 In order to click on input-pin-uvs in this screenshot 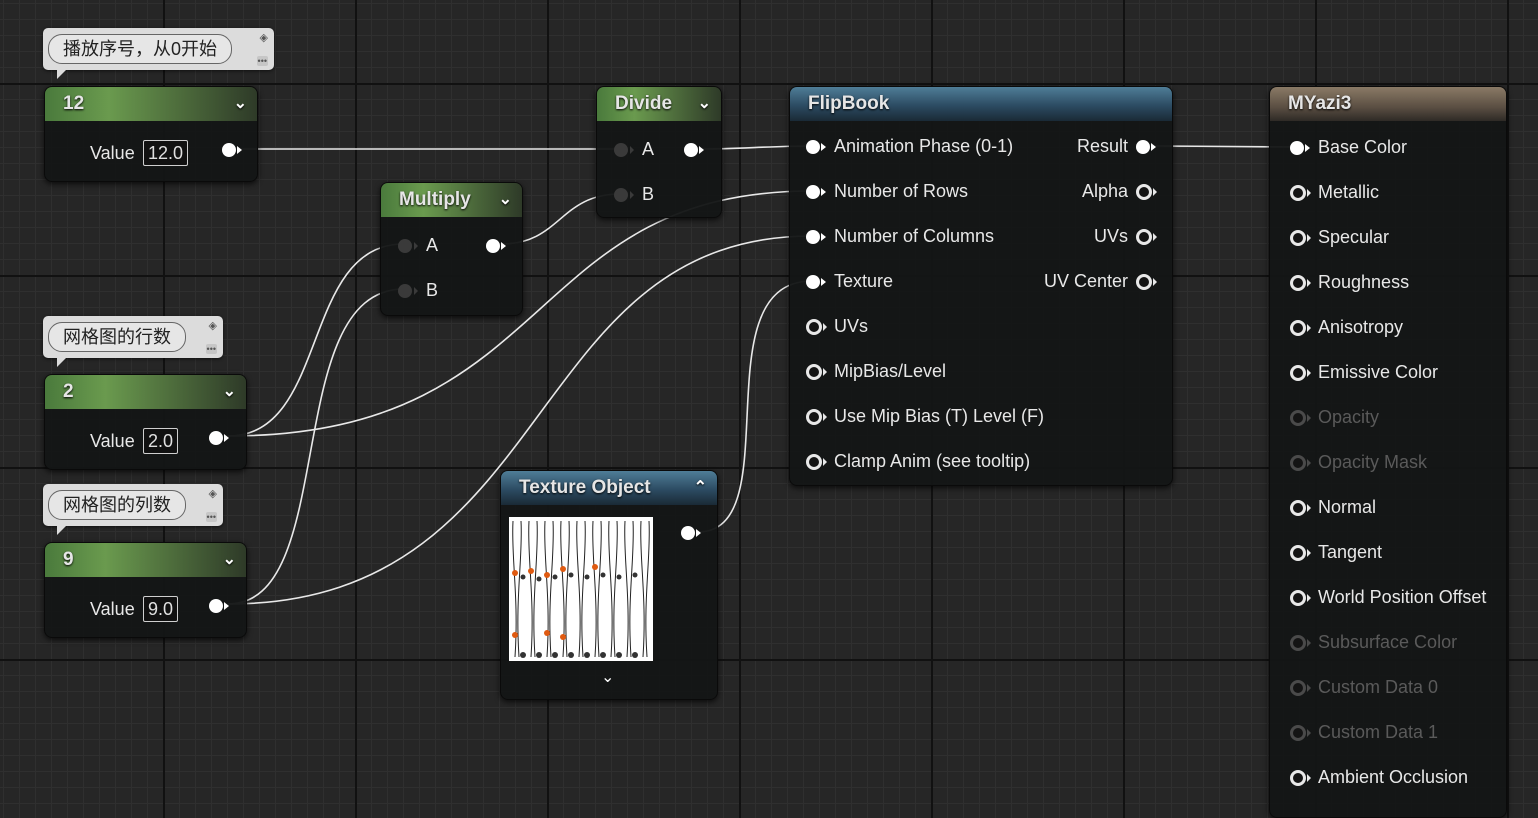, I will do `click(816, 327)`.